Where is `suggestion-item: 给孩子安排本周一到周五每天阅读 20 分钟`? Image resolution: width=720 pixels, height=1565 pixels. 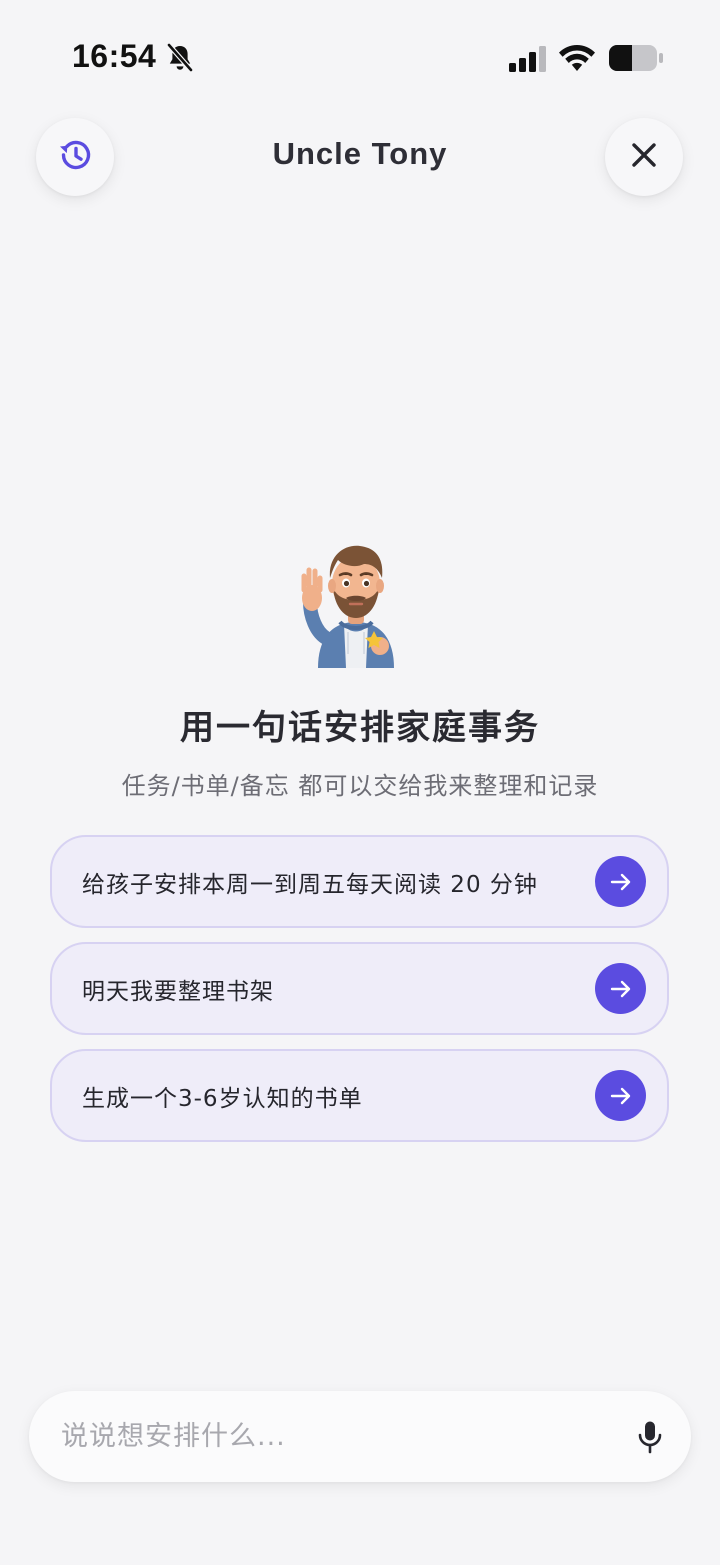
suggestion-item: 给孩子安排本周一到周五每天阅读 20 分钟 is located at coordinates (359, 881).